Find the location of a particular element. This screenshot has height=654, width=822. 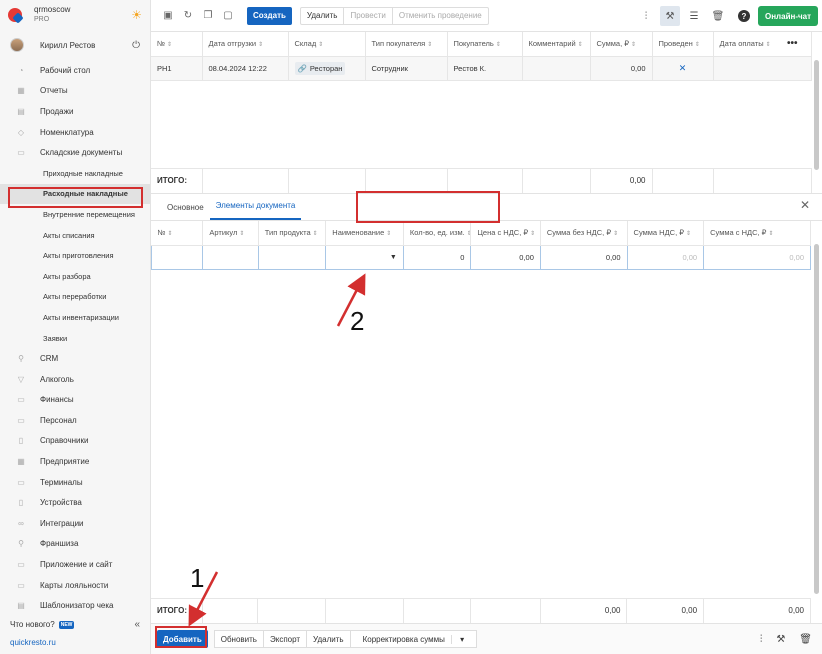

tab-general: Основное is located at coordinates (185, 211).